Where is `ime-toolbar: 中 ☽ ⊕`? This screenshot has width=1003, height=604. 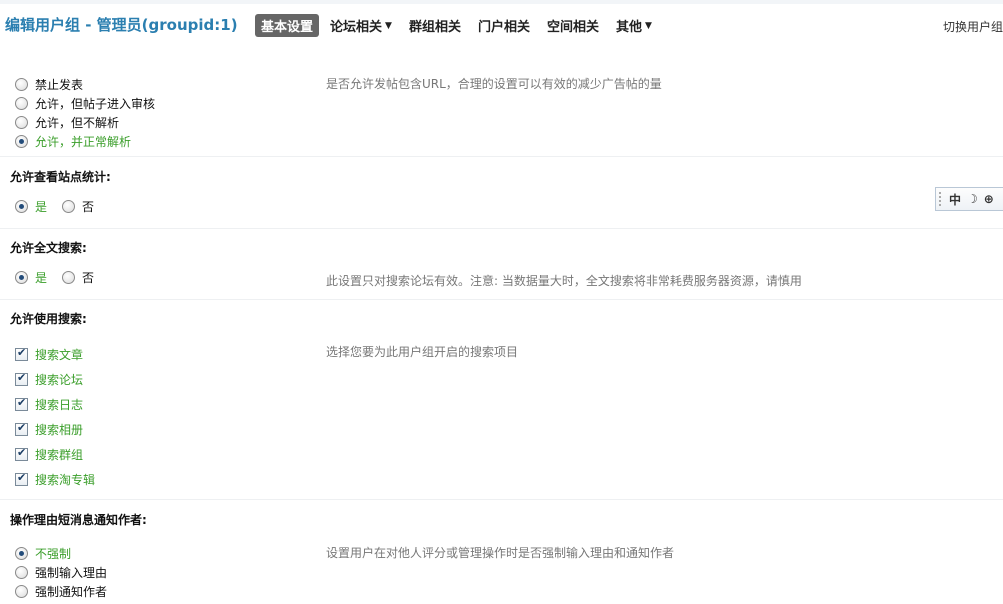 ime-toolbar: 中 ☽ ⊕ is located at coordinates (969, 199).